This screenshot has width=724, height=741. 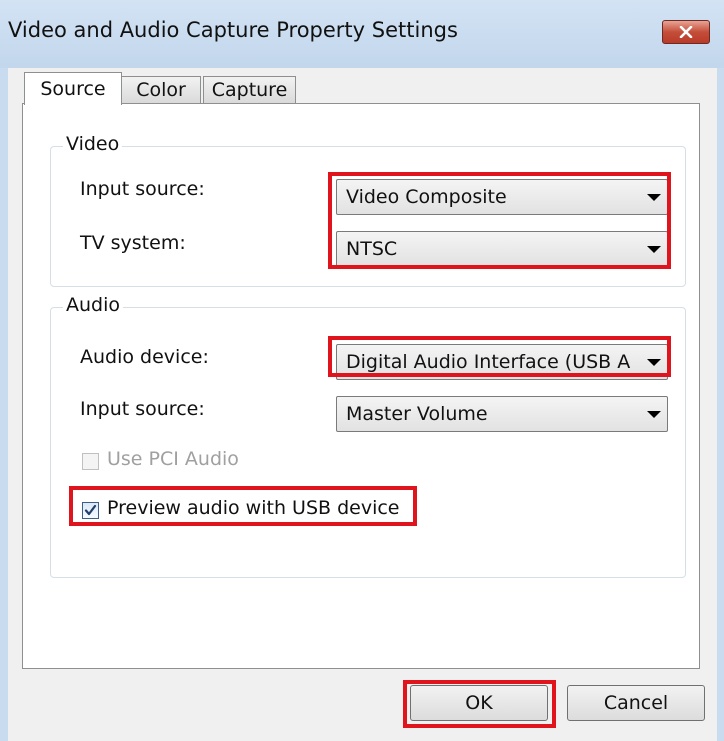 I want to click on audio-input-source-label: Input source:, so click(x=142, y=409).